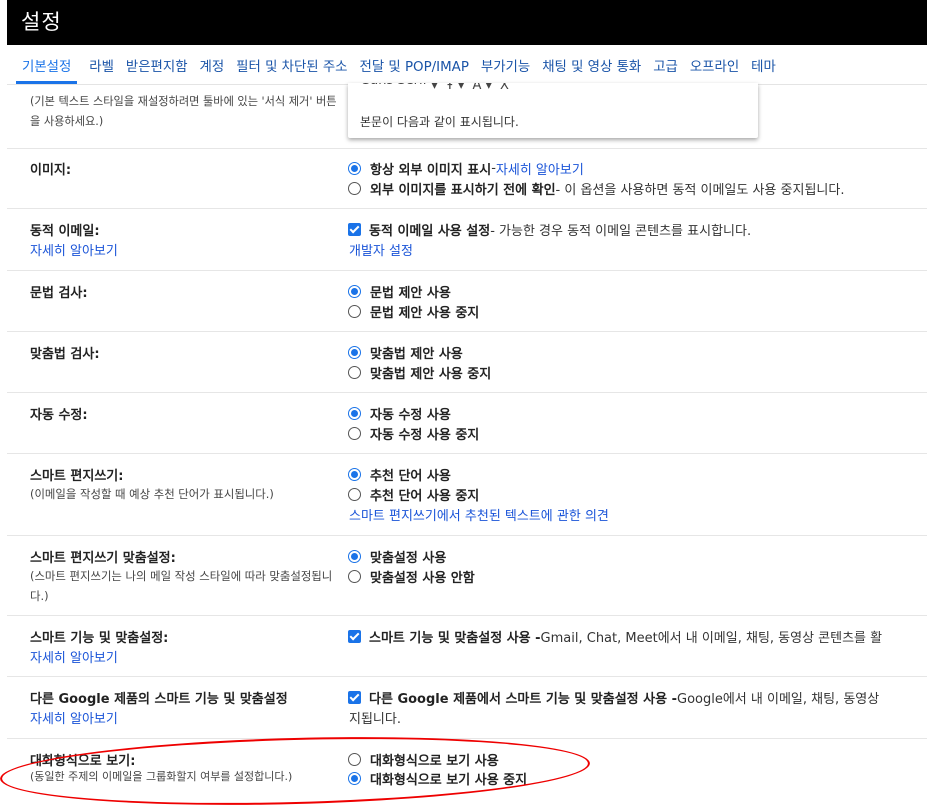  I want to click on spelling-on-option: 맞춤법 제안 사용, so click(405, 352).